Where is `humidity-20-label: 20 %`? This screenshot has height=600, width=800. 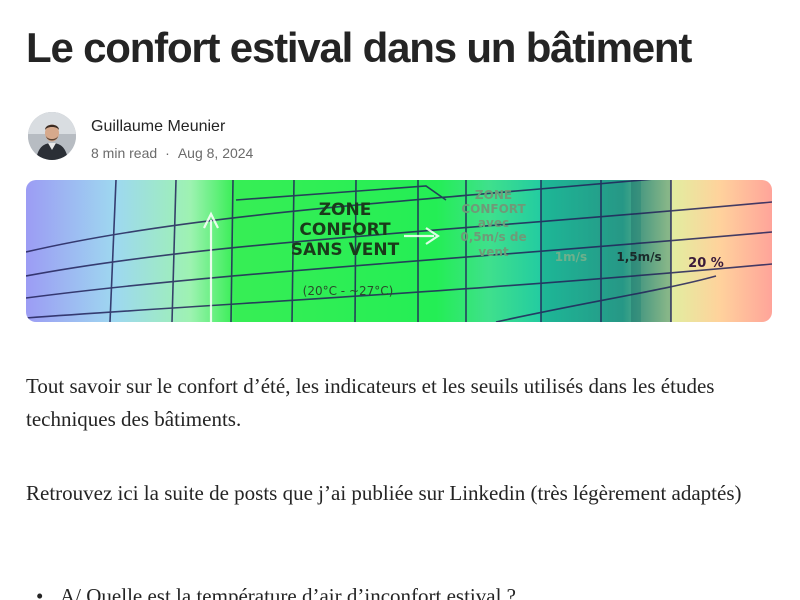
humidity-20-label: 20 % is located at coordinates (706, 263).